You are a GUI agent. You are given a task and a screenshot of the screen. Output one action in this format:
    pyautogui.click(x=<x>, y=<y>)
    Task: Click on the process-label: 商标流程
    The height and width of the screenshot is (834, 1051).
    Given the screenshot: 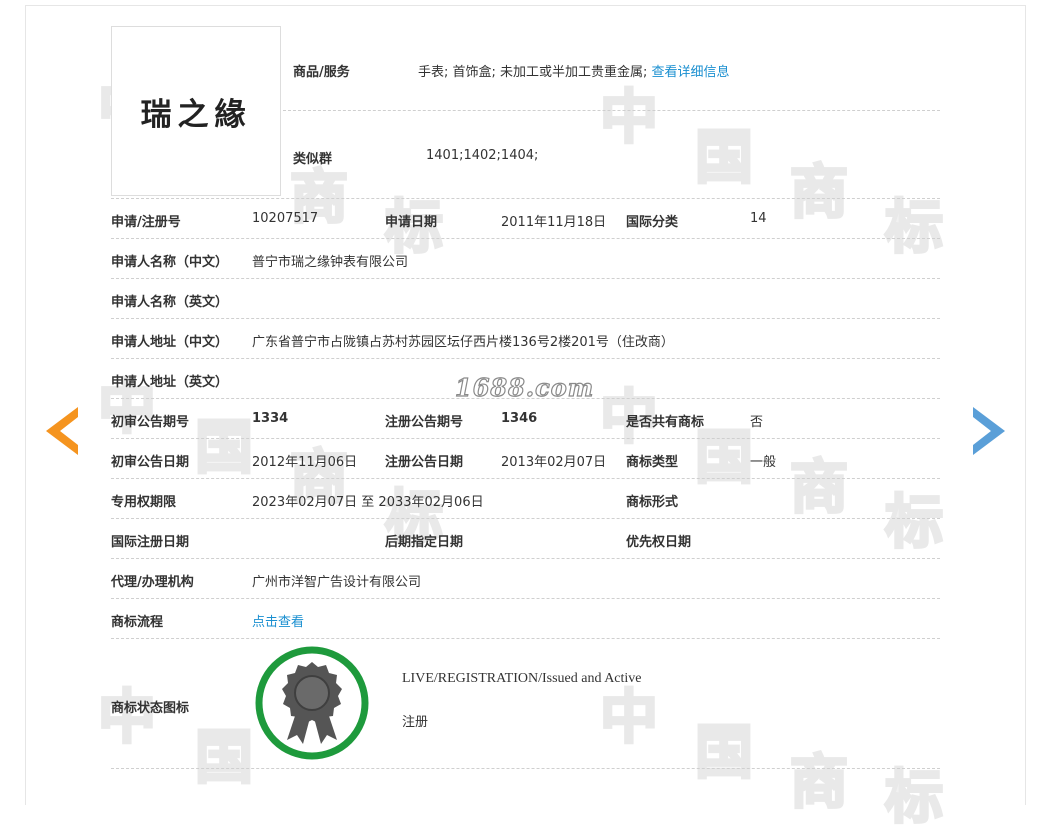 What is the action you would take?
    pyautogui.click(x=137, y=622)
    